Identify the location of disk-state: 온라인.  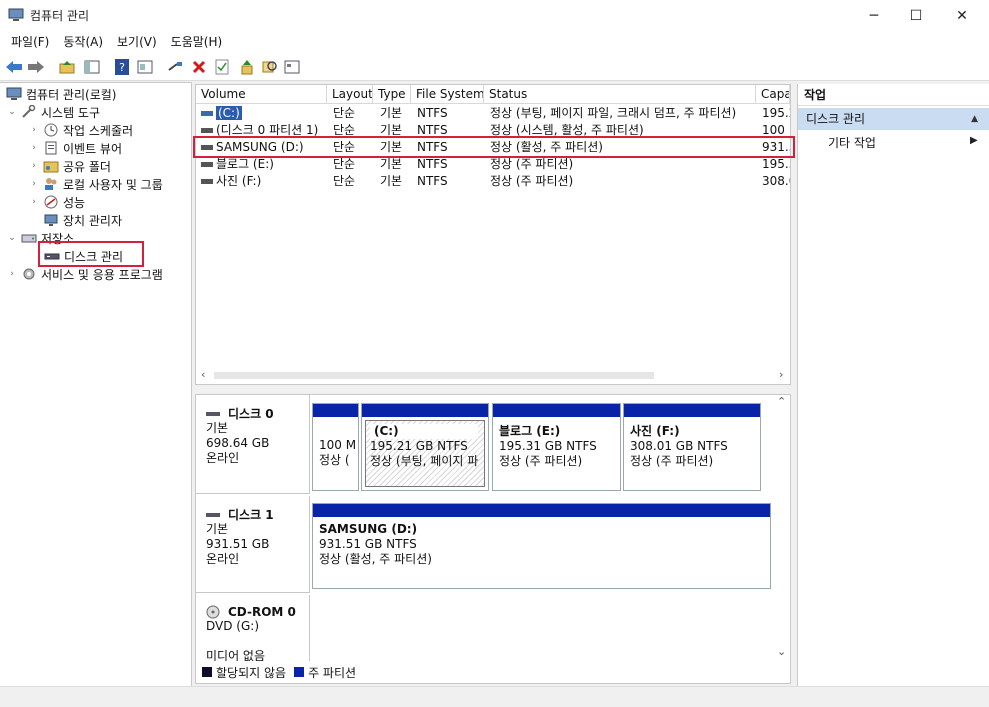
(223, 458).